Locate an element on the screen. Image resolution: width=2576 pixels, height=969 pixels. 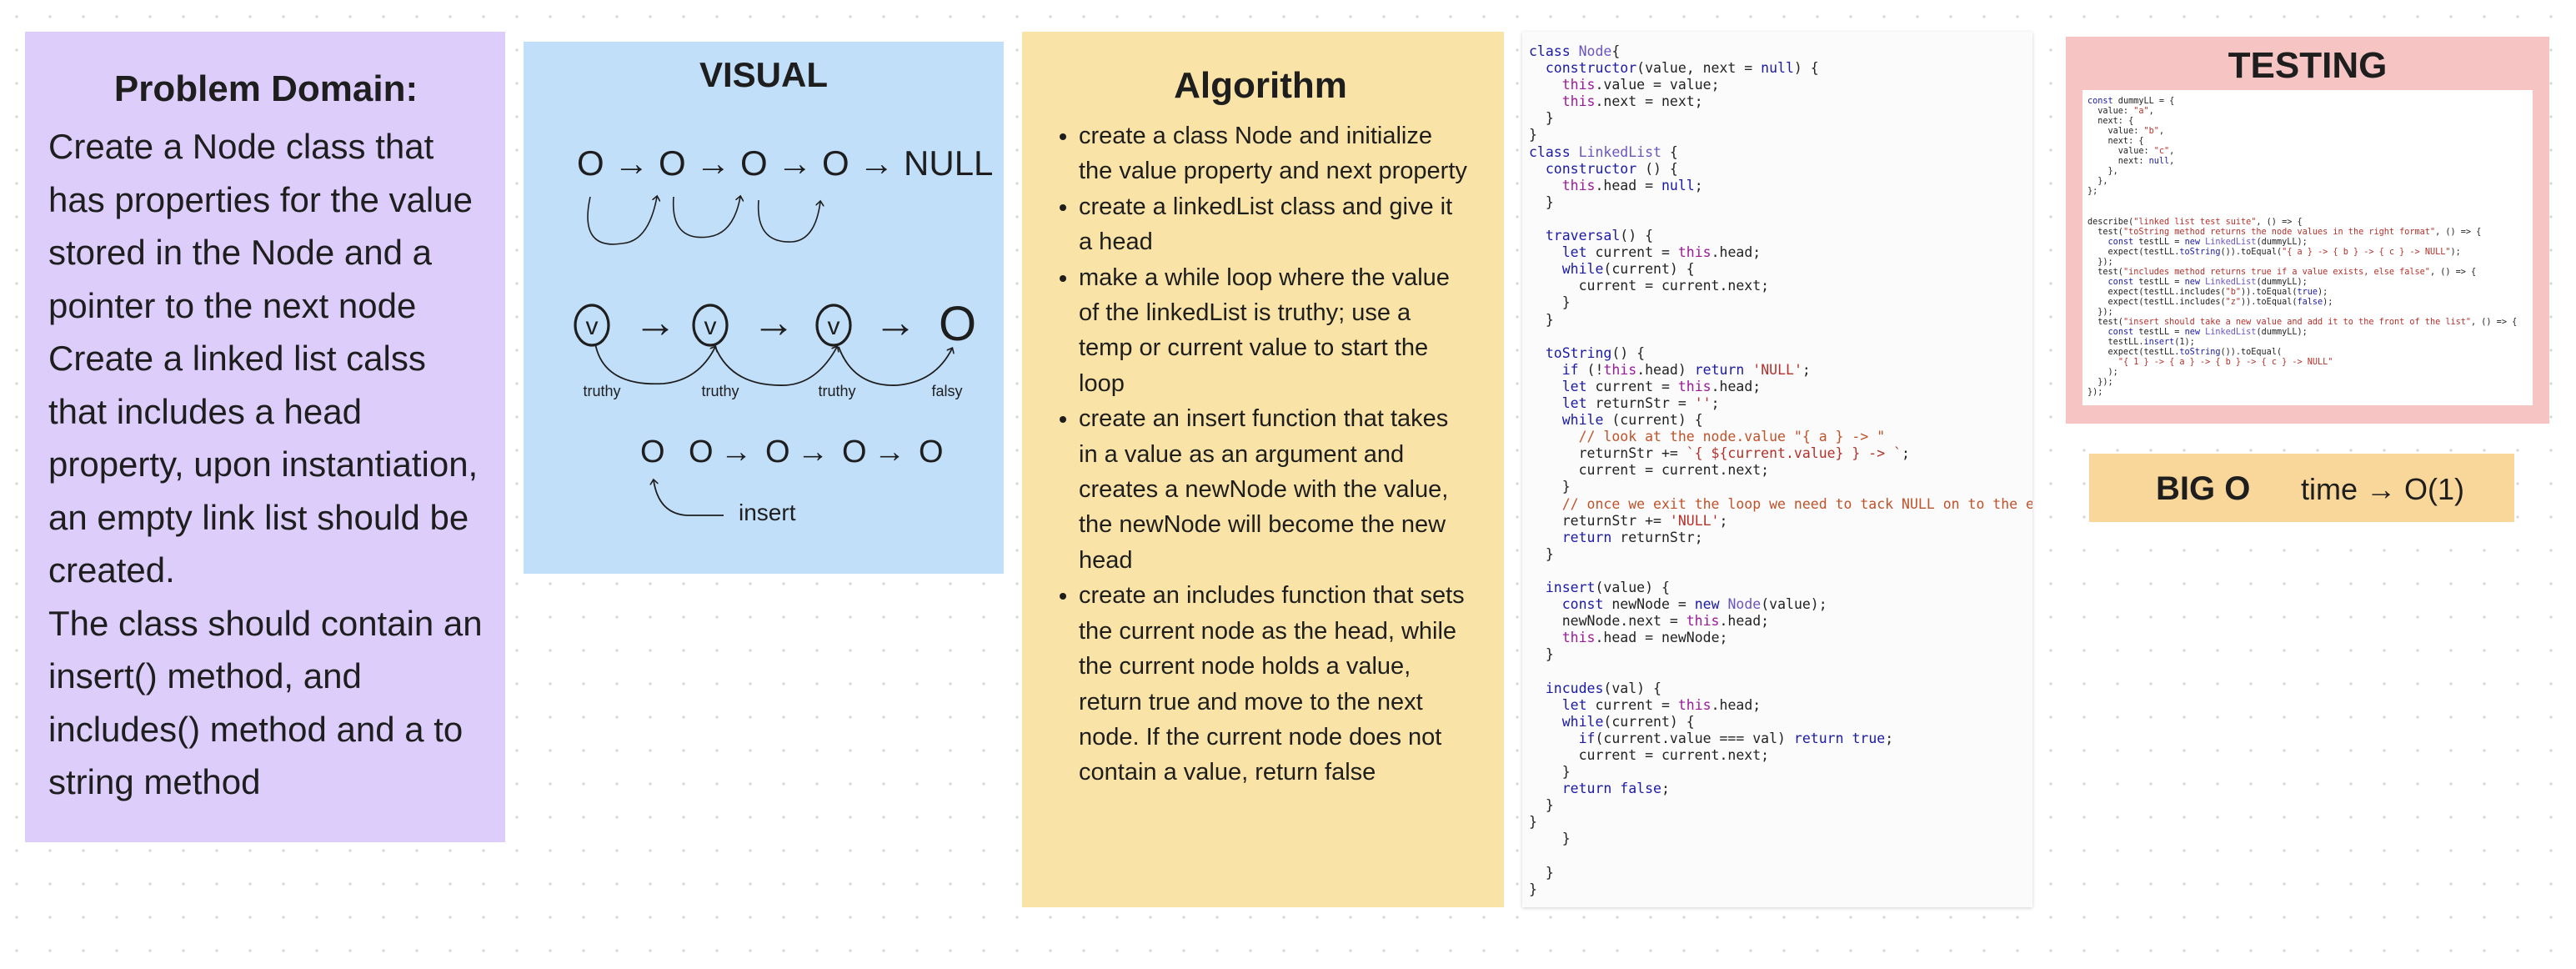
test-code-line: expect(testLL.toString()).toEqual( is located at coordinates (2185, 353).